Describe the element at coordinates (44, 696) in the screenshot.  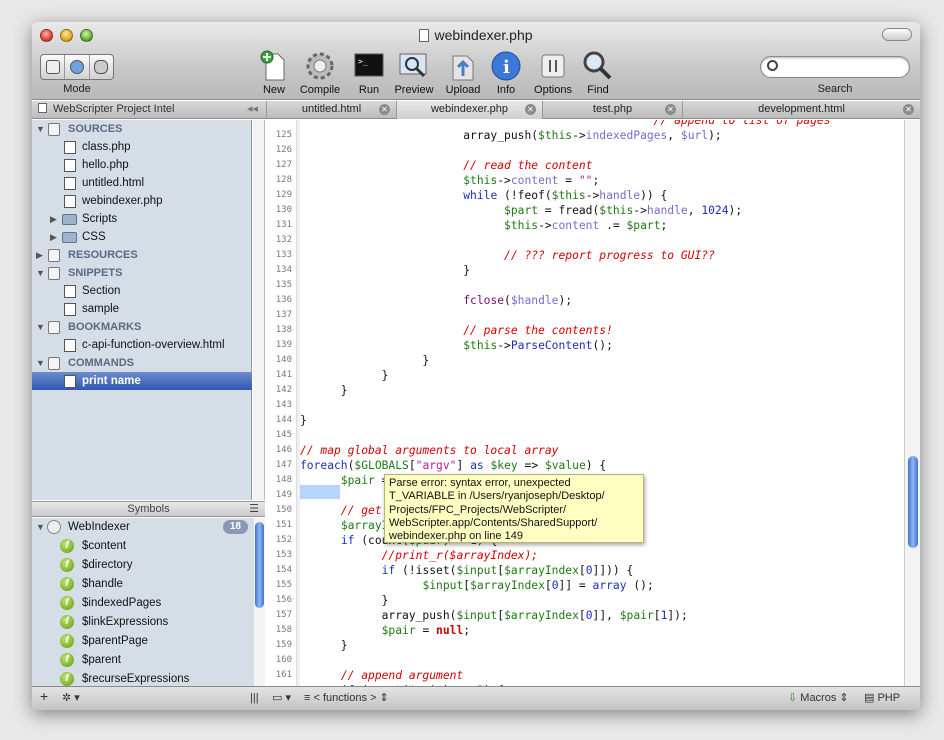
I see `add-button: +` at that location.